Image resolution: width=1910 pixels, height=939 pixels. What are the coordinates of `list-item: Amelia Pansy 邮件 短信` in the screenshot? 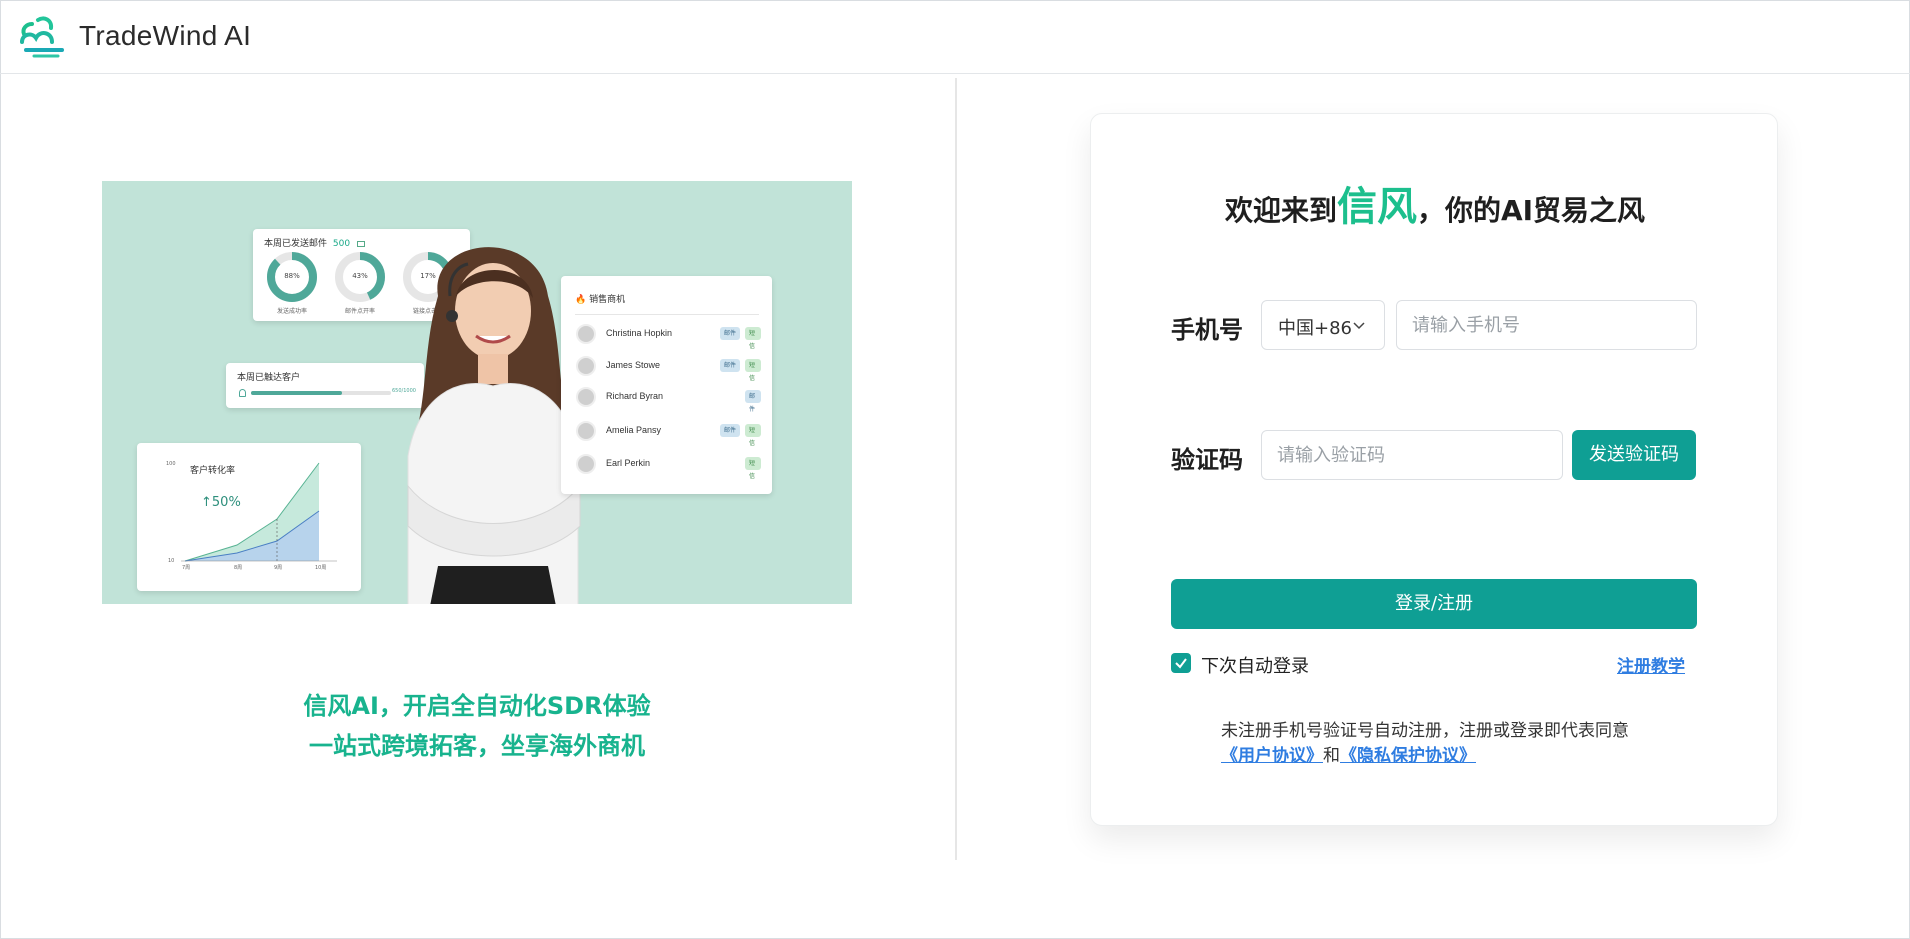 It's located at (668, 433).